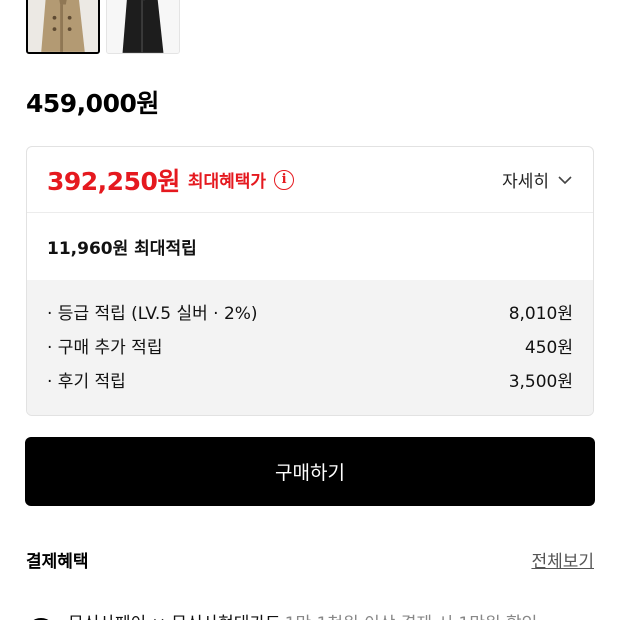 The height and width of the screenshot is (620, 620). Describe the element at coordinates (310, 471) in the screenshot. I see `buy-button: 구매하기` at that location.